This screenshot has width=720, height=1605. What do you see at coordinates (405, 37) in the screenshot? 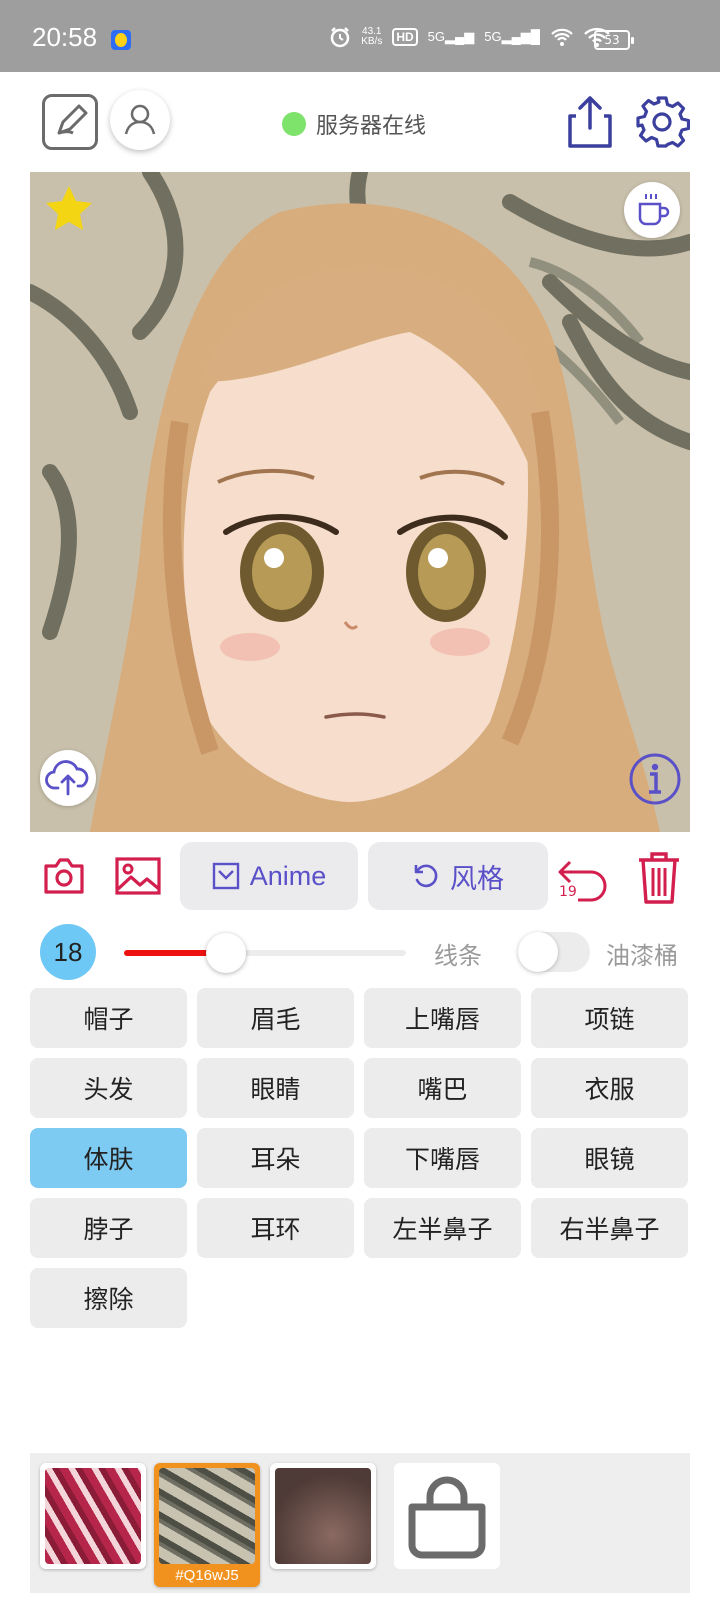
I see `hd-voice-badge: HD` at bounding box center [405, 37].